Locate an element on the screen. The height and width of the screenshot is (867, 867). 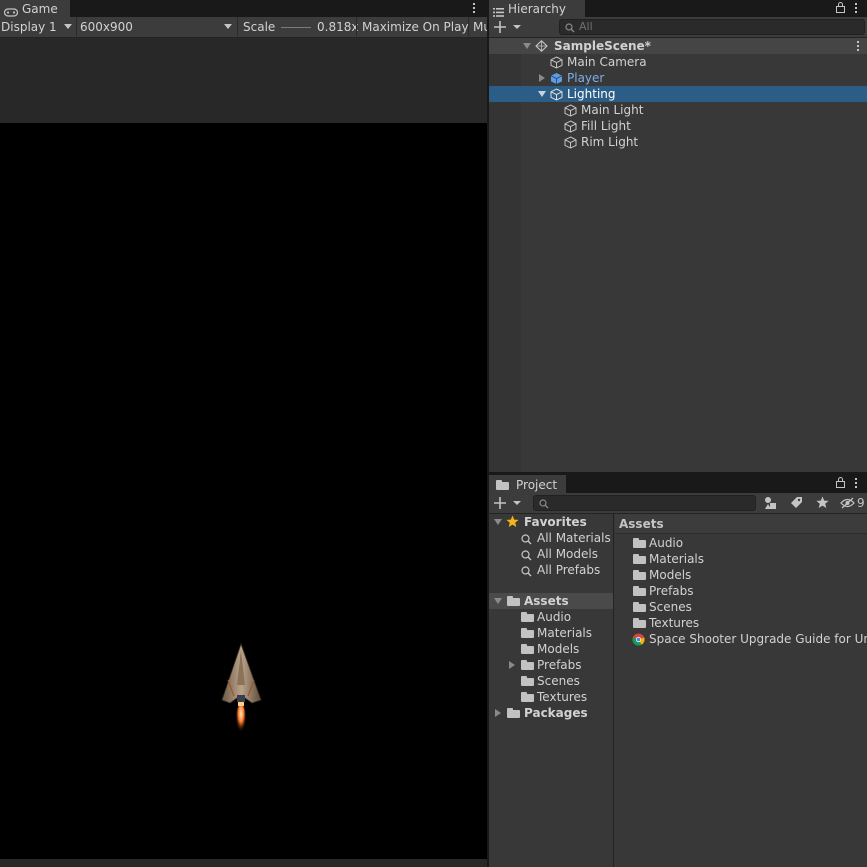
content-folder: Materials is located at coordinates (741, 559).